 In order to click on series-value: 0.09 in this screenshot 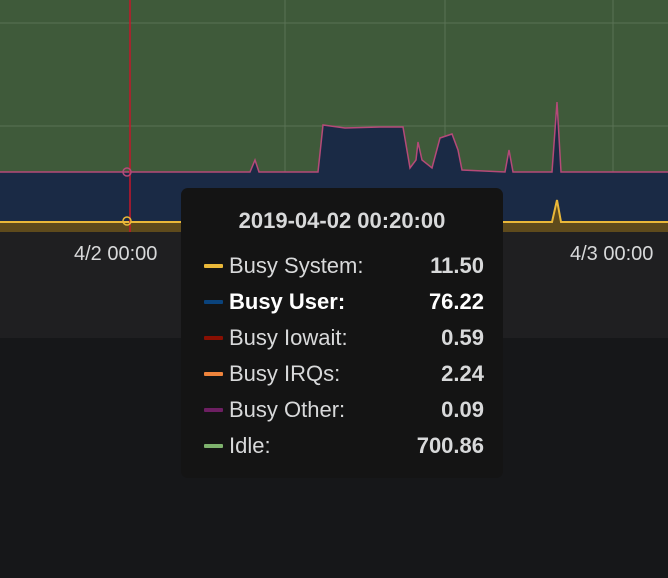, I will do `click(462, 409)`.